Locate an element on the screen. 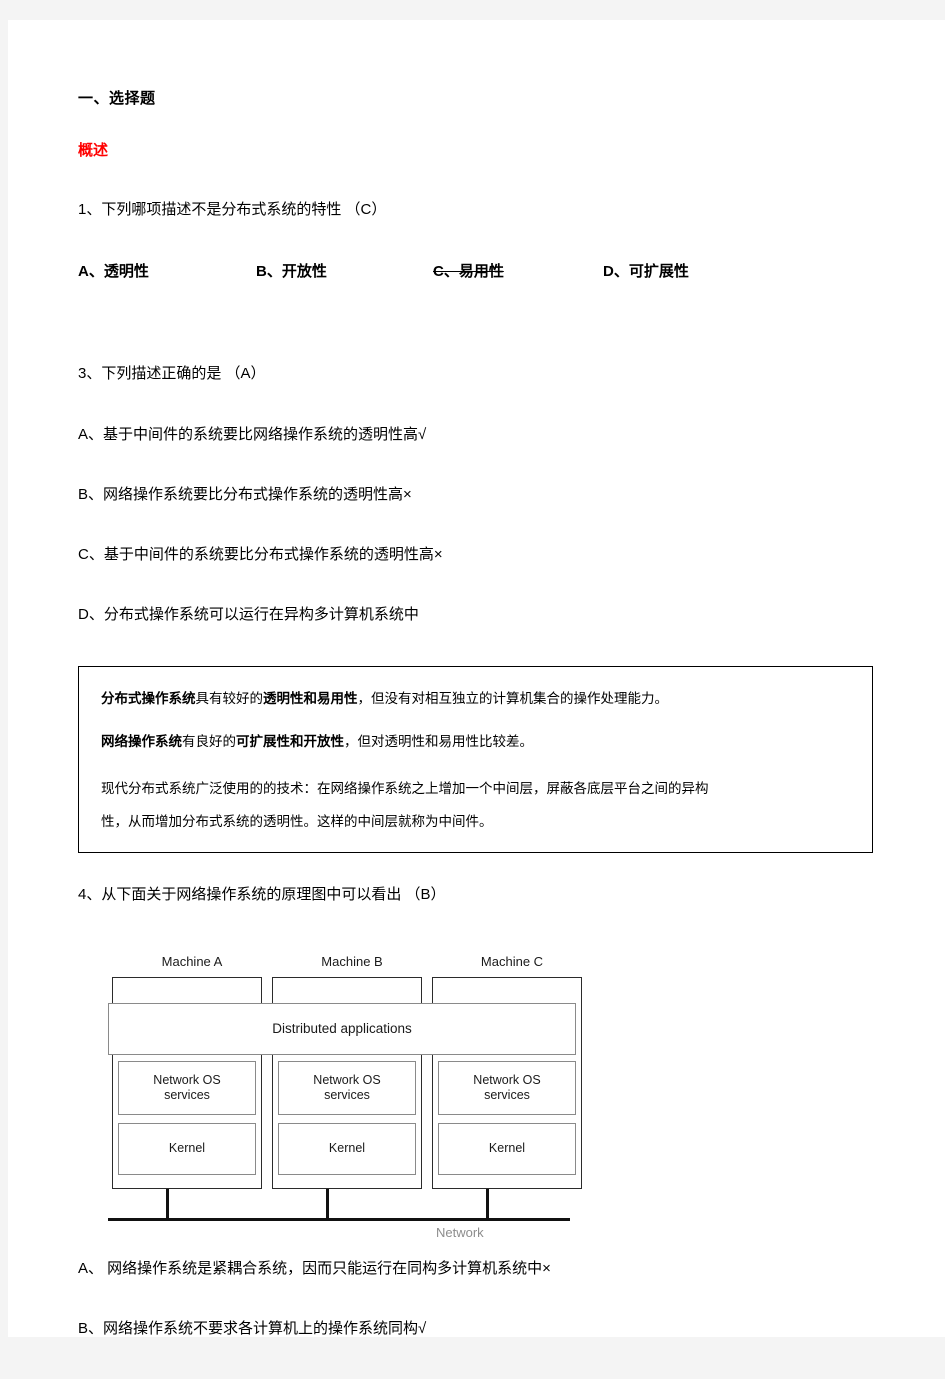 This screenshot has height=1379, width=945. note-line-2: 网络操作系统有良好的可扩展性和开放性，但对透明性和易用性比较差。 is located at coordinates (475, 742).